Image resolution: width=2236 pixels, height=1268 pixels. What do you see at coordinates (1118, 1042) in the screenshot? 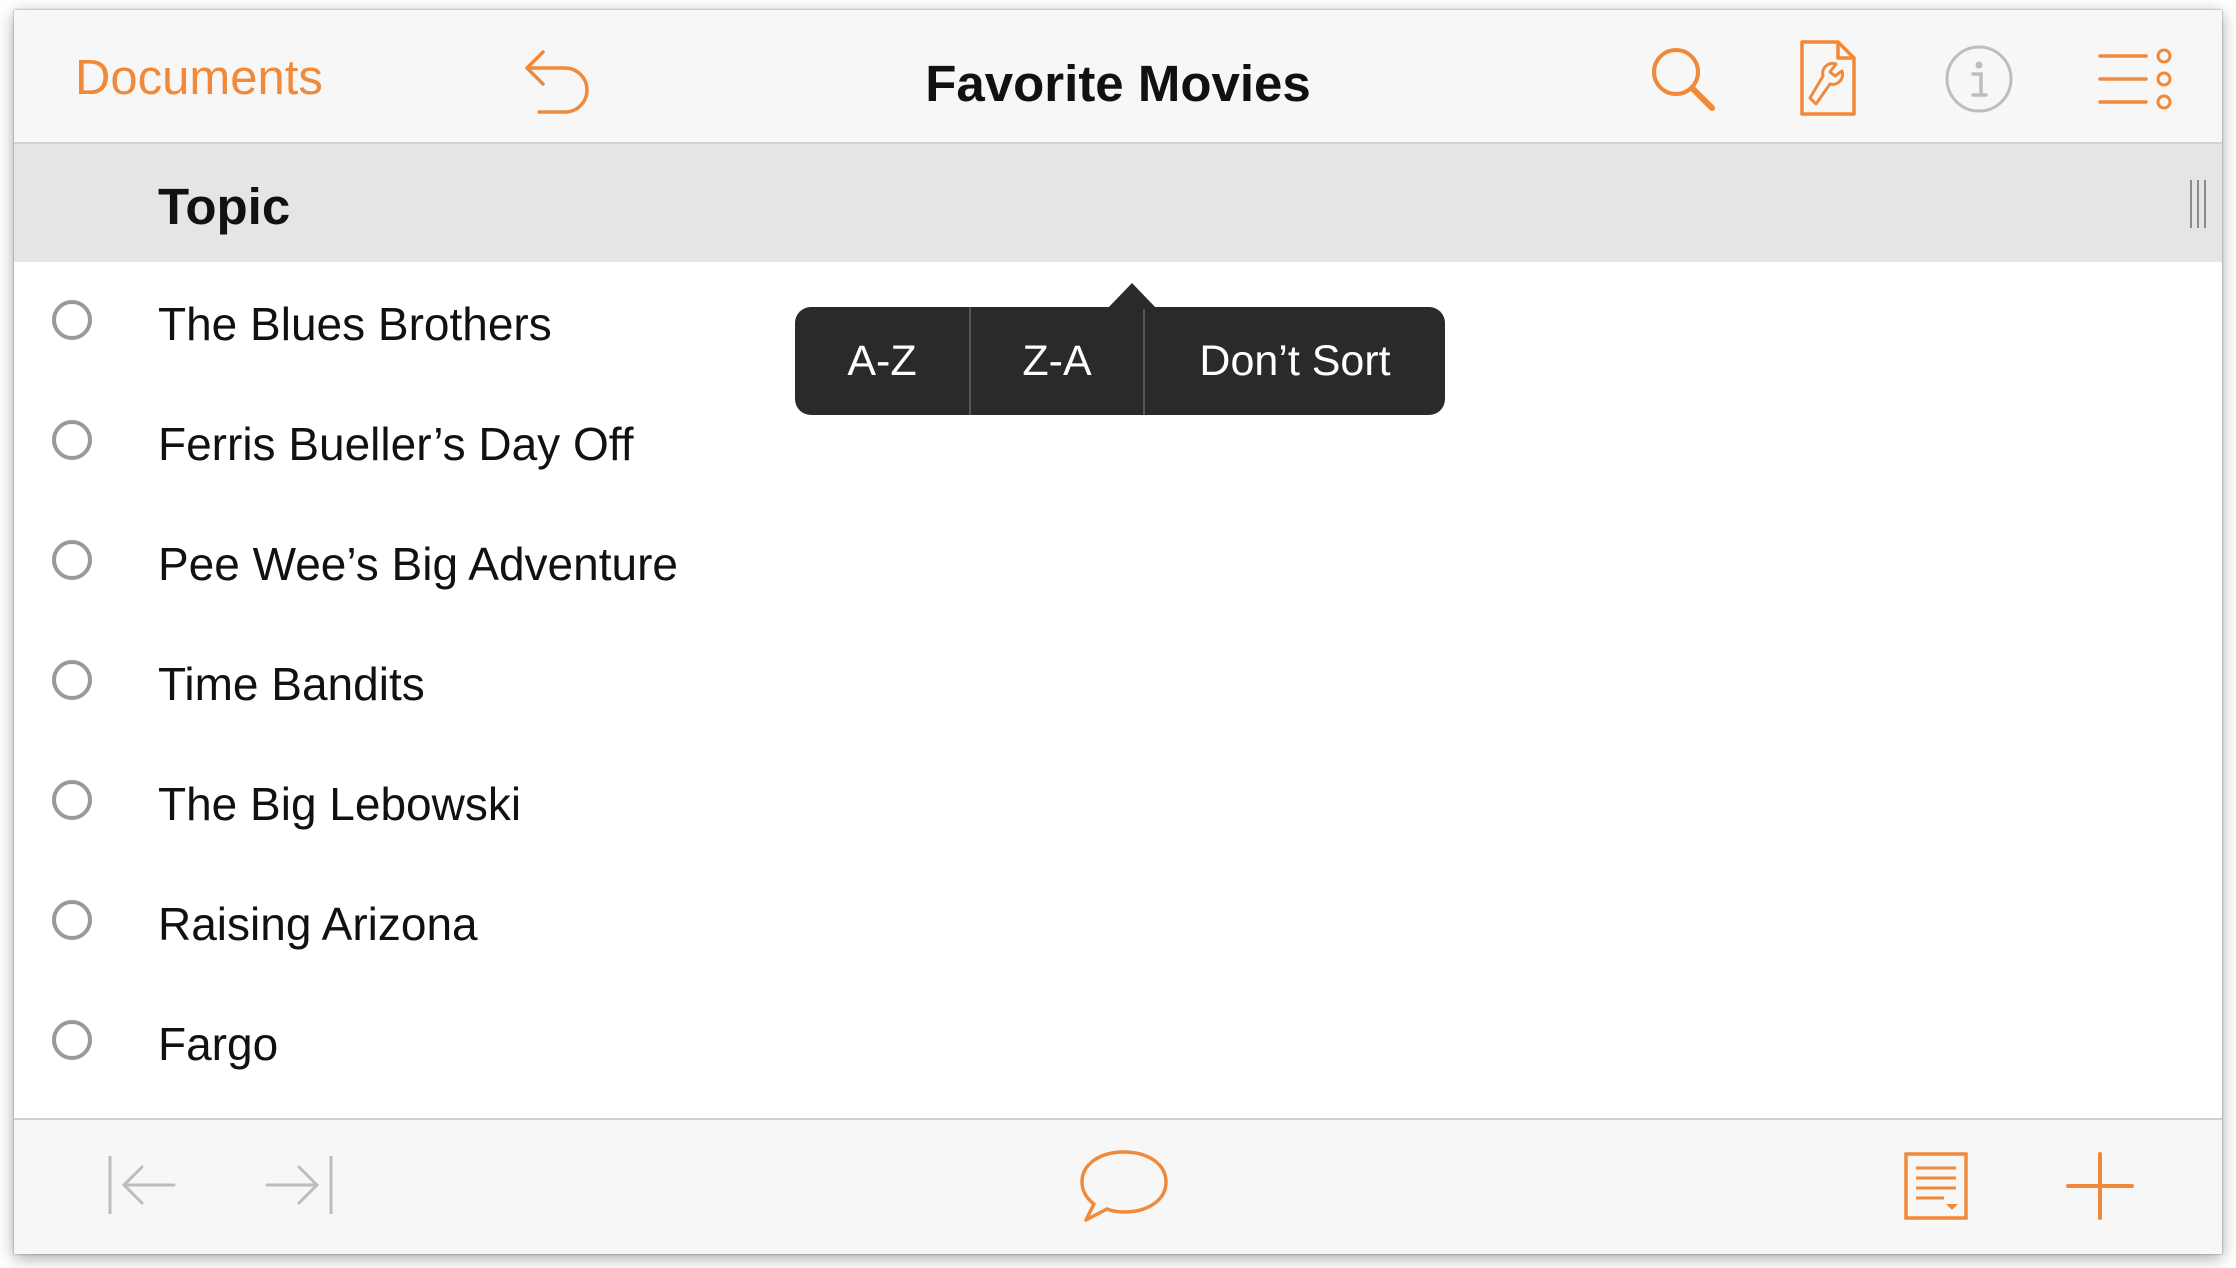
I see `outline-row: Fargo` at bounding box center [1118, 1042].